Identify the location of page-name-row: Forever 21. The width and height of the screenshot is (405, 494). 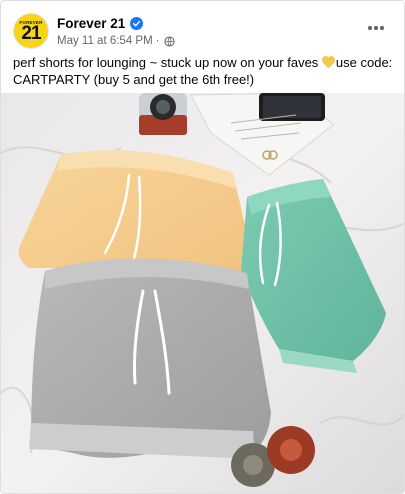
(100, 23).